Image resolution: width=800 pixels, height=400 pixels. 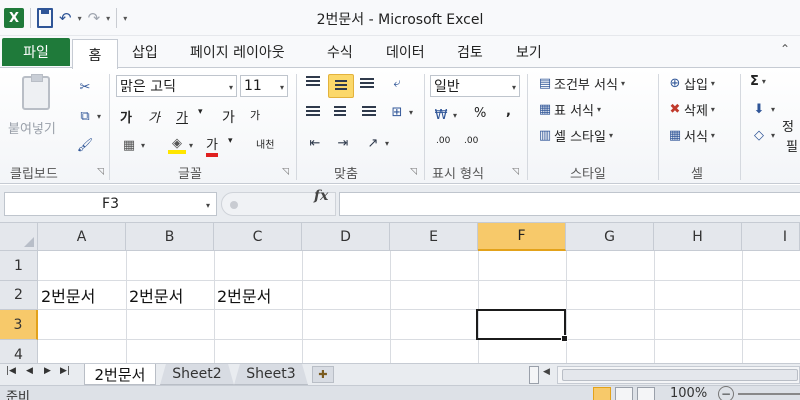 What do you see at coordinates (265, 143) in the screenshot?
I see `phonetic-button: 내천` at bounding box center [265, 143].